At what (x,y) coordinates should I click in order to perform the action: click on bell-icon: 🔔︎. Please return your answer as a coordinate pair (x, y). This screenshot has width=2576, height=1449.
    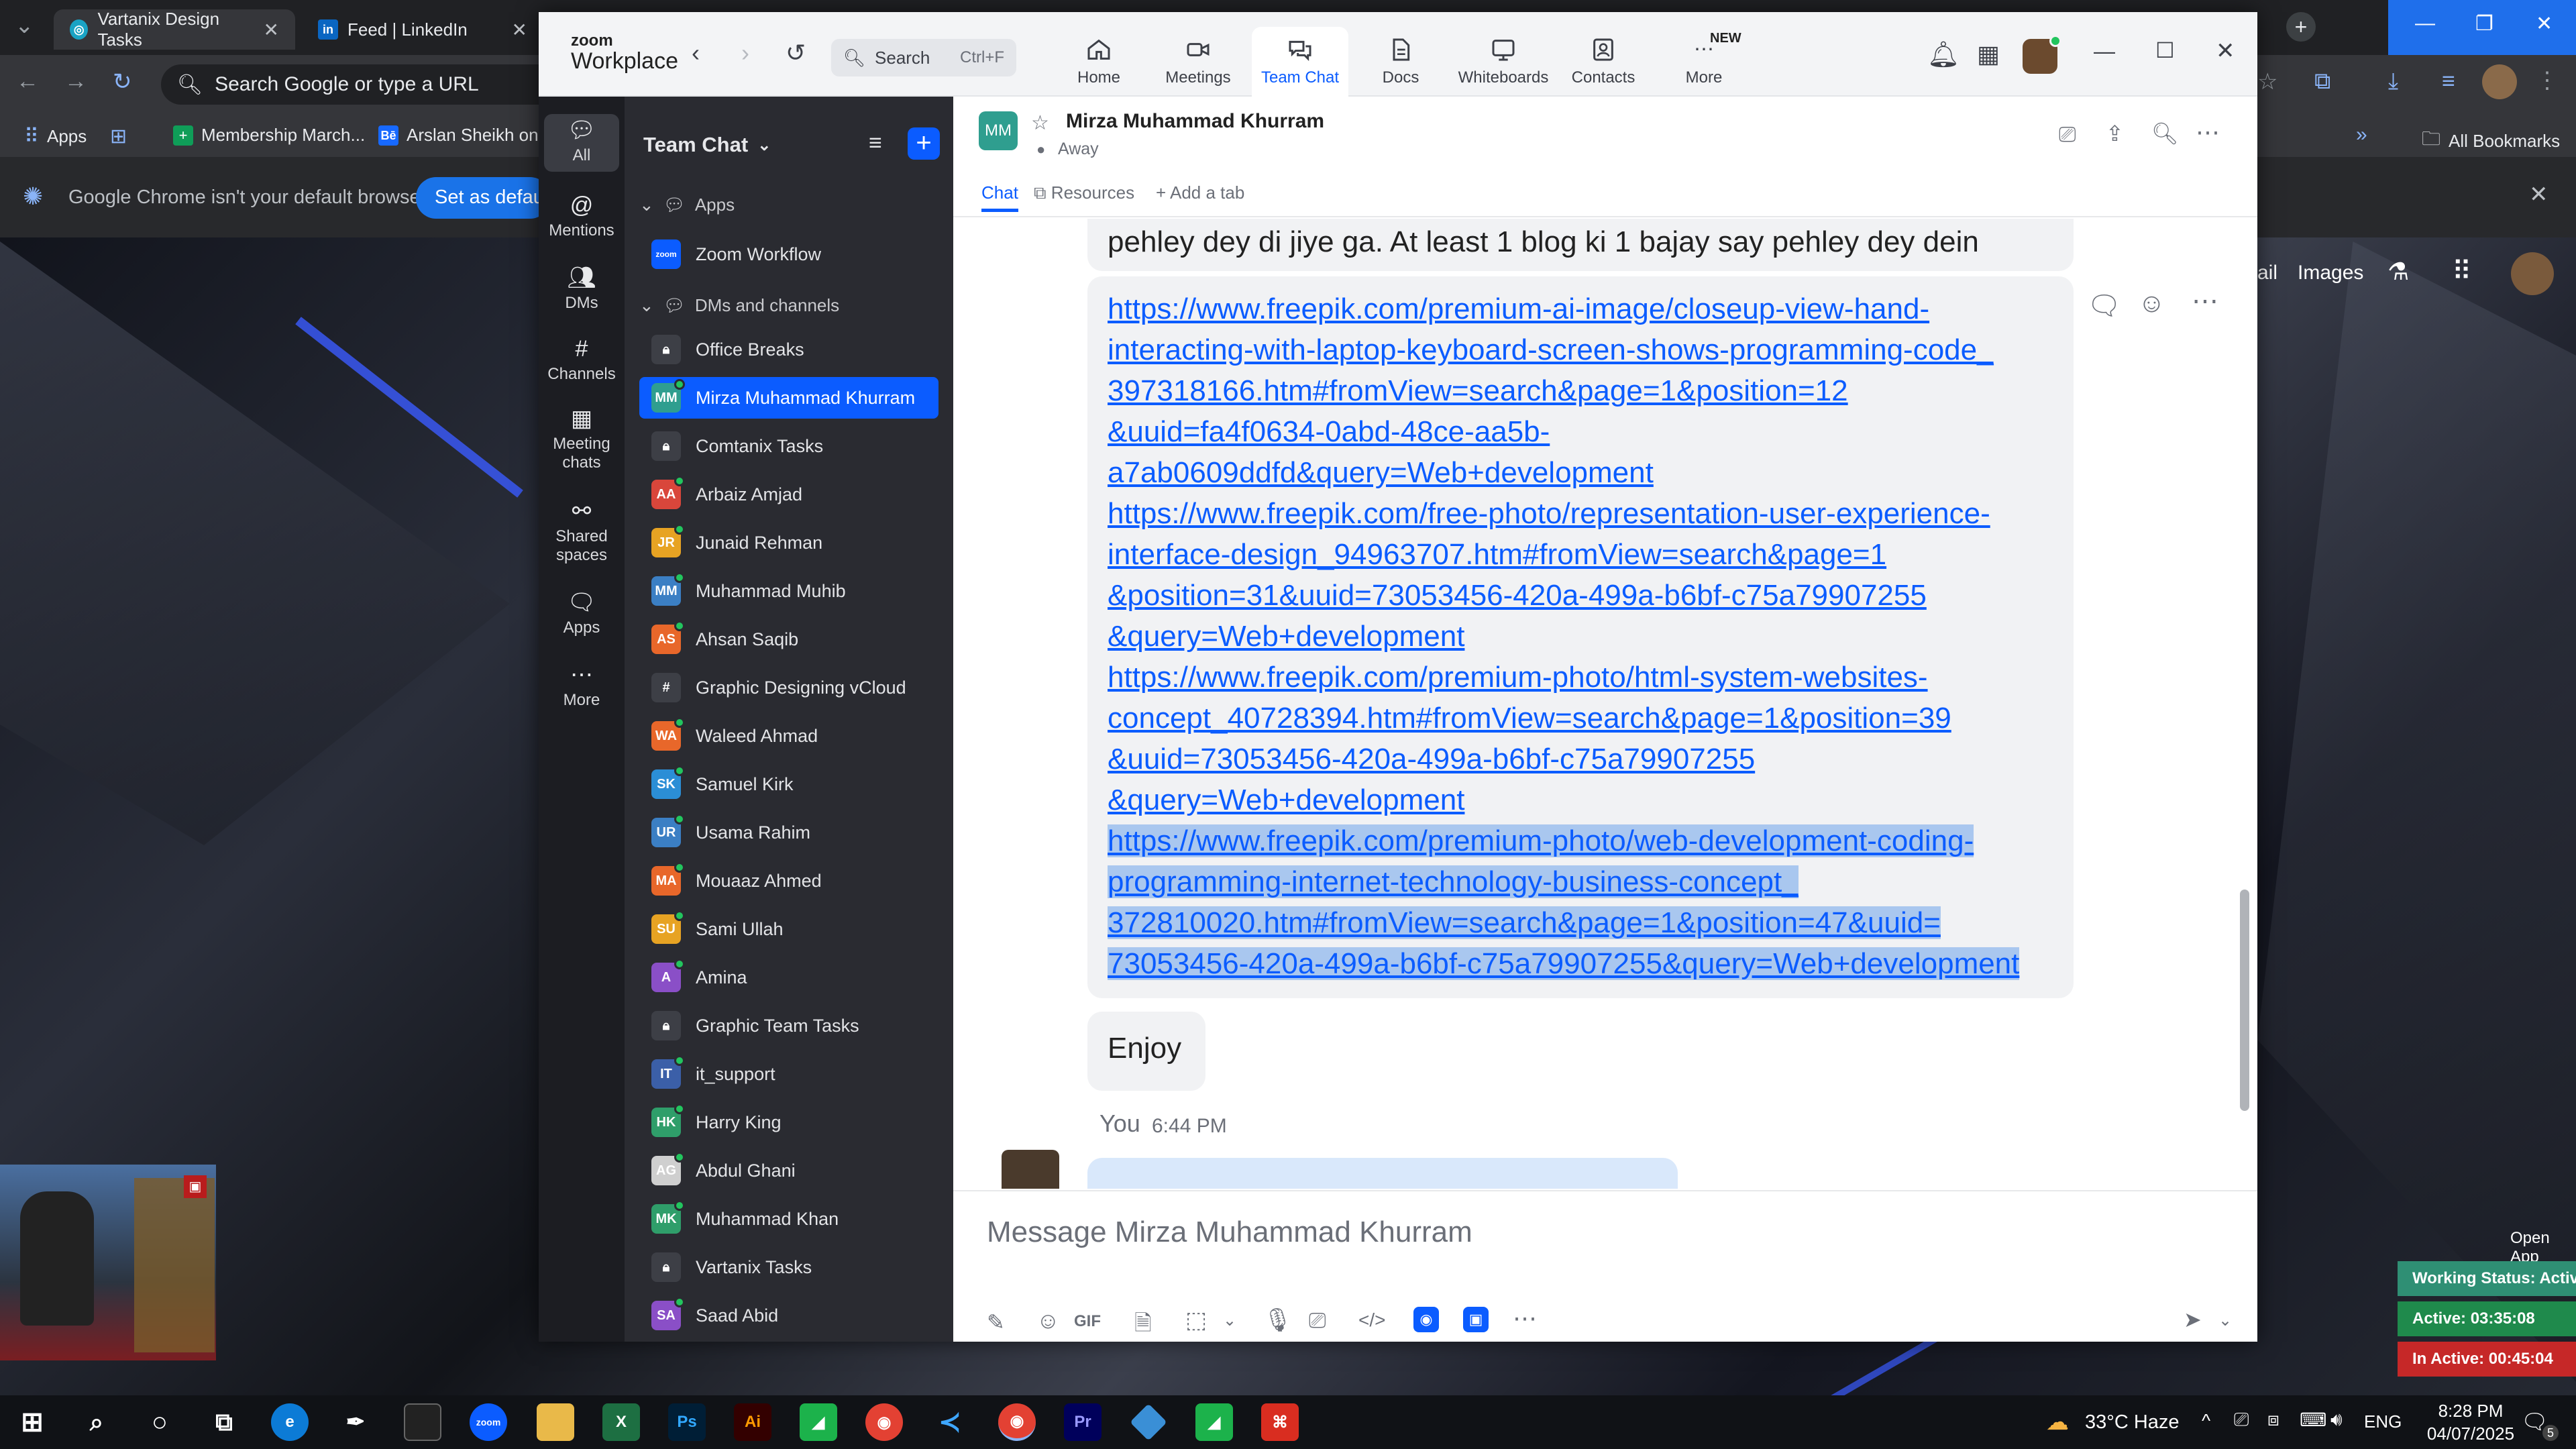
    Looking at the image, I should click on (1943, 55).